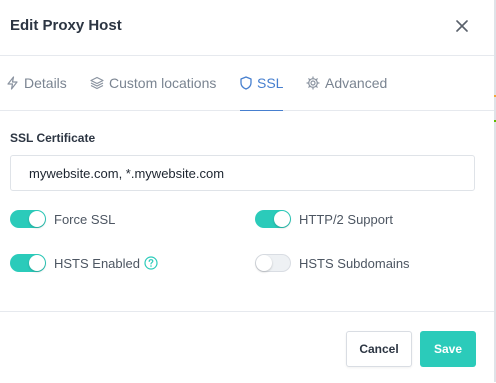  Describe the element at coordinates (151, 263) in the screenshot. I see `question-circle-icon` at that location.